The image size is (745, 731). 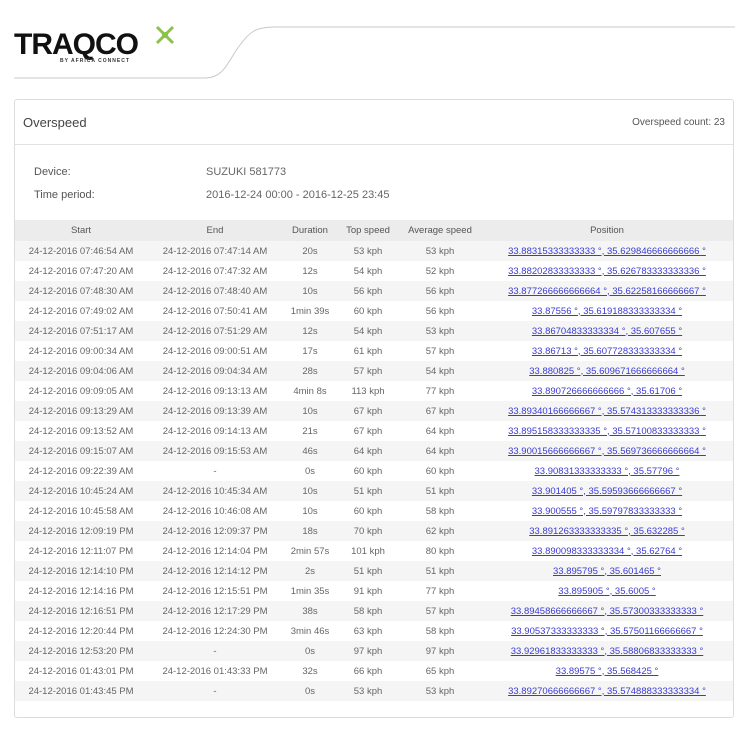 I want to click on position-link: 33.895795 °, 35.601465 °, so click(x=607, y=571).